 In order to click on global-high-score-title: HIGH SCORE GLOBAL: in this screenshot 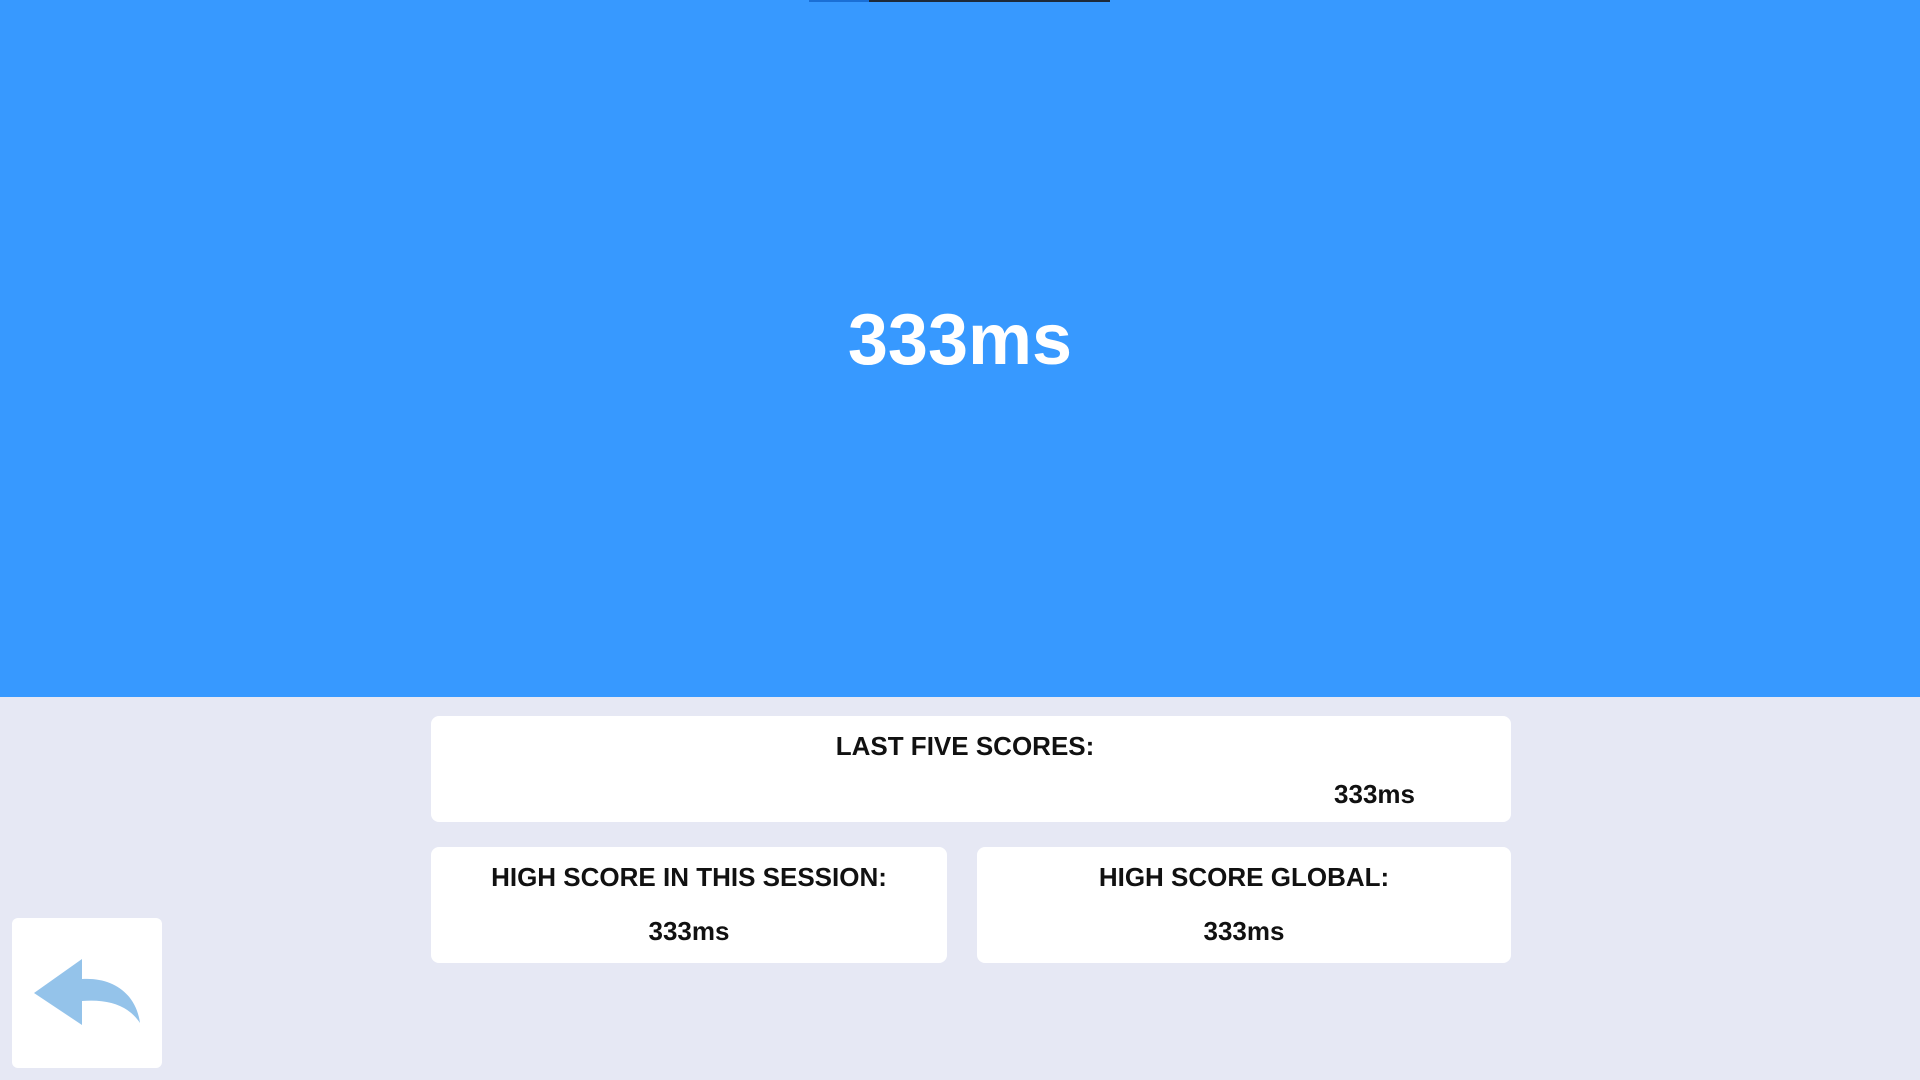, I will do `click(1244, 877)`.